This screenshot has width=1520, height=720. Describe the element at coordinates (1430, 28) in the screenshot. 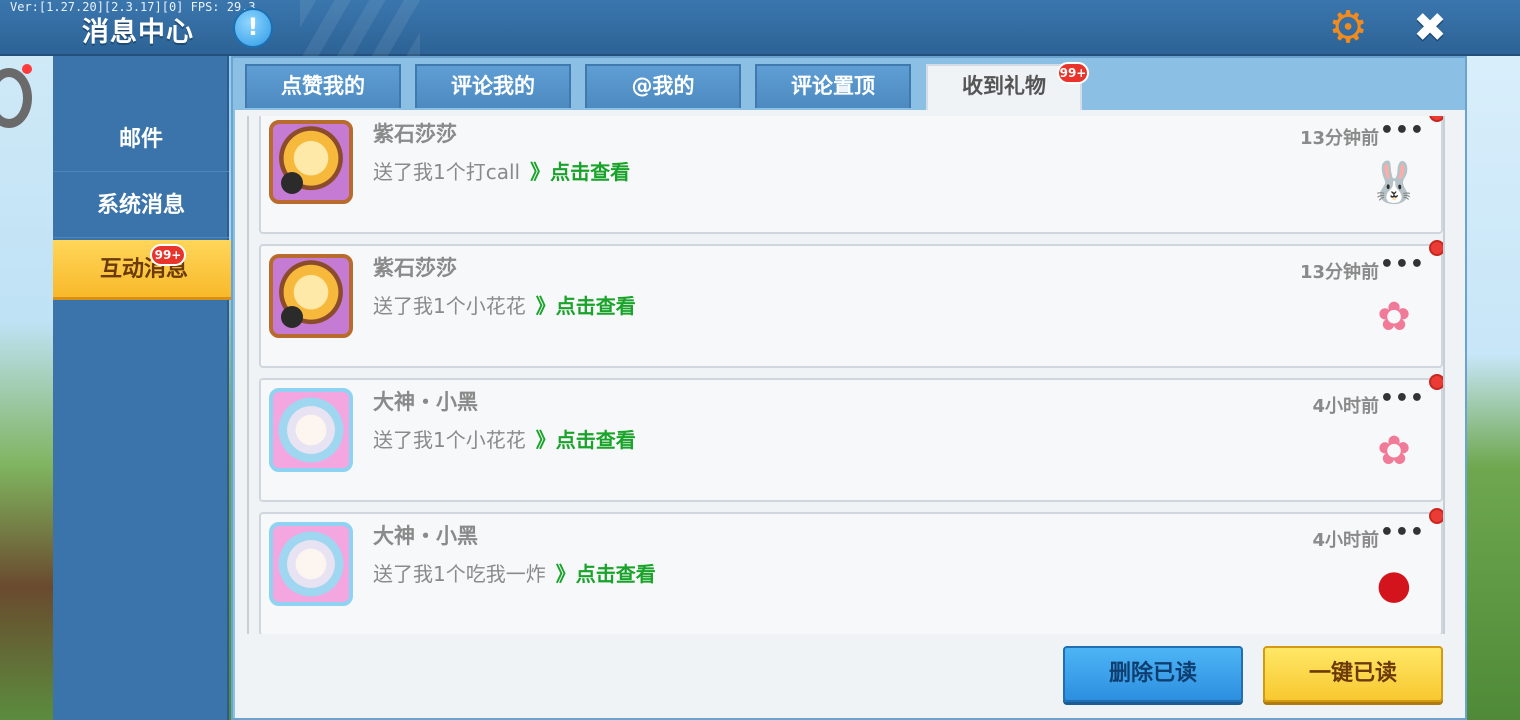

I see `close-icon: ✖` at that location.